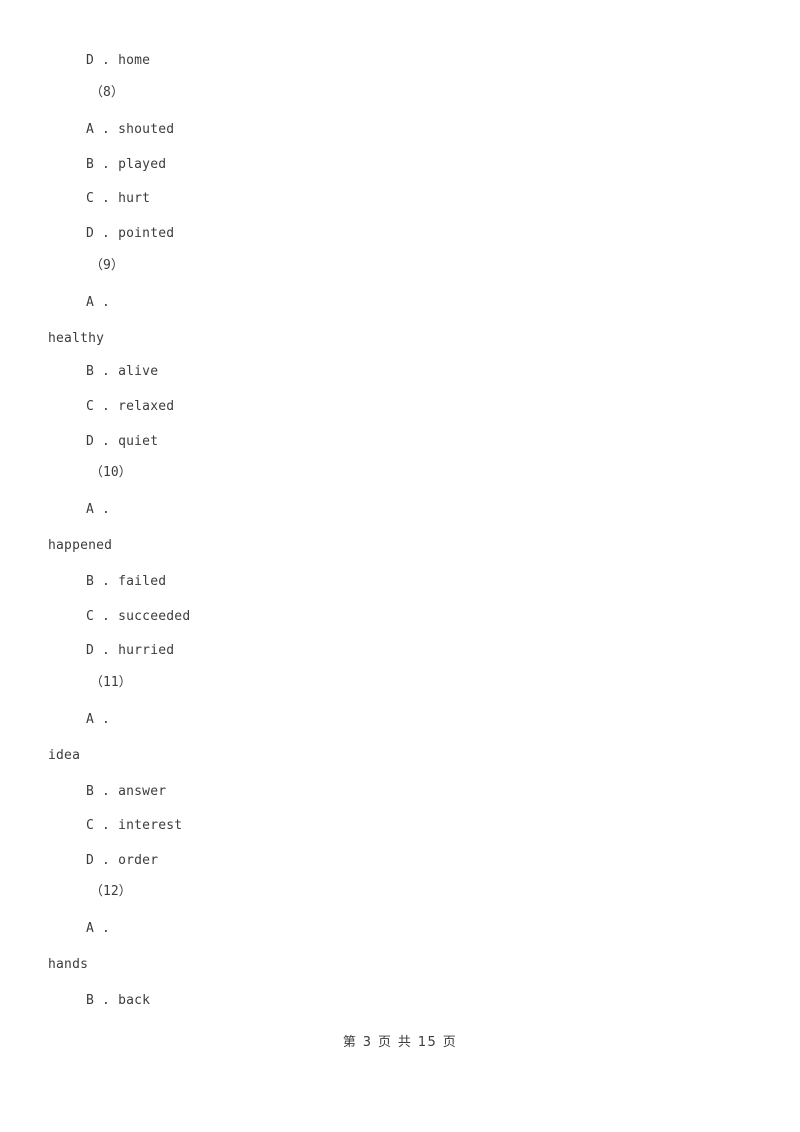 Image resolution: width=800 pixels, height=1132 pixels. Describe the element at coordinates (130, 650) in the screenshot. I see `answer-option: D . hurried` at that location.